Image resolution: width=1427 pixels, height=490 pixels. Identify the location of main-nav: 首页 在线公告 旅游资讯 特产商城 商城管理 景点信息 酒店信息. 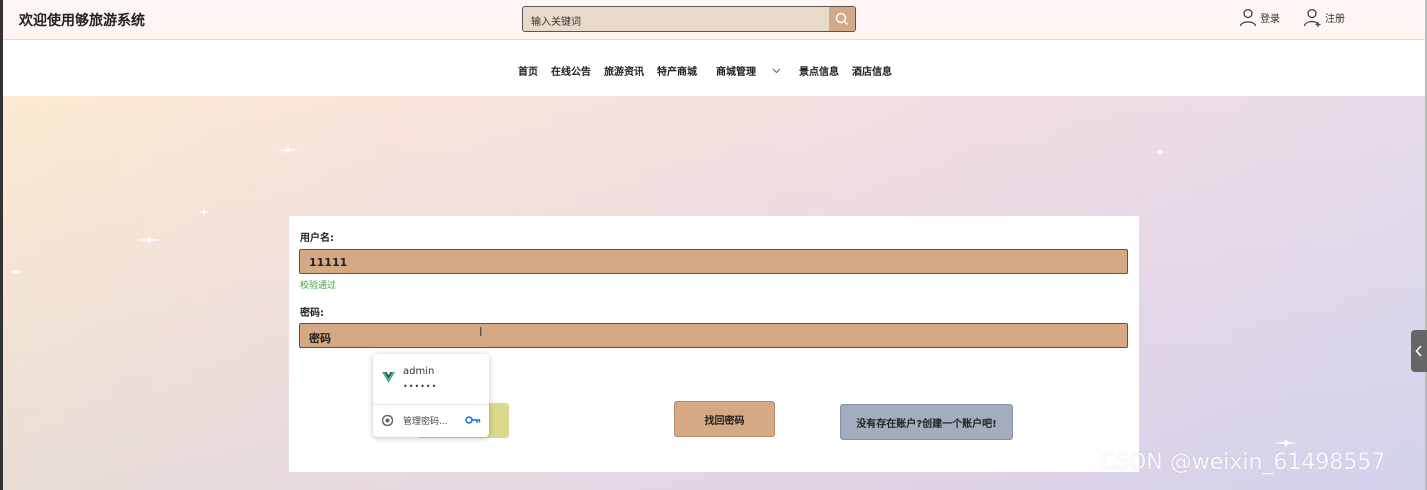
(714, 68).